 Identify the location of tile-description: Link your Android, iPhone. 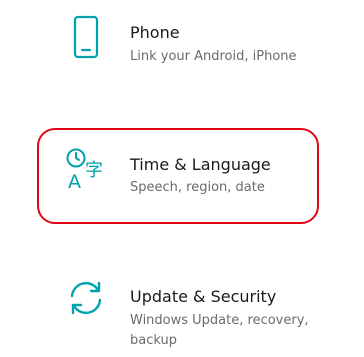
(213, 56).